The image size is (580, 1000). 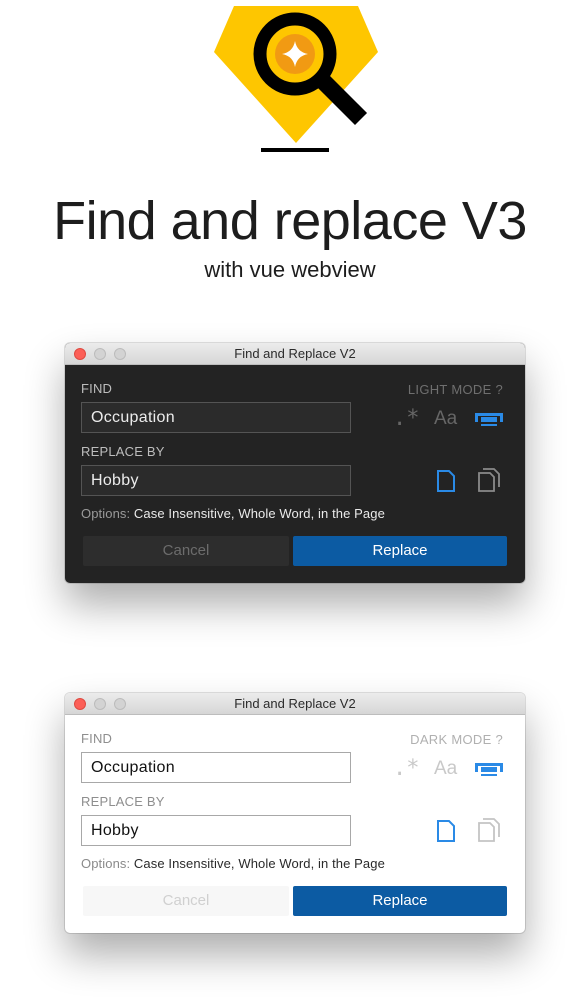 What do you see at coordinates (455, 389) in the screenshot?
I see `light-mode-toggle: LIGHT MODE ?` at bounding box center [455, 389].